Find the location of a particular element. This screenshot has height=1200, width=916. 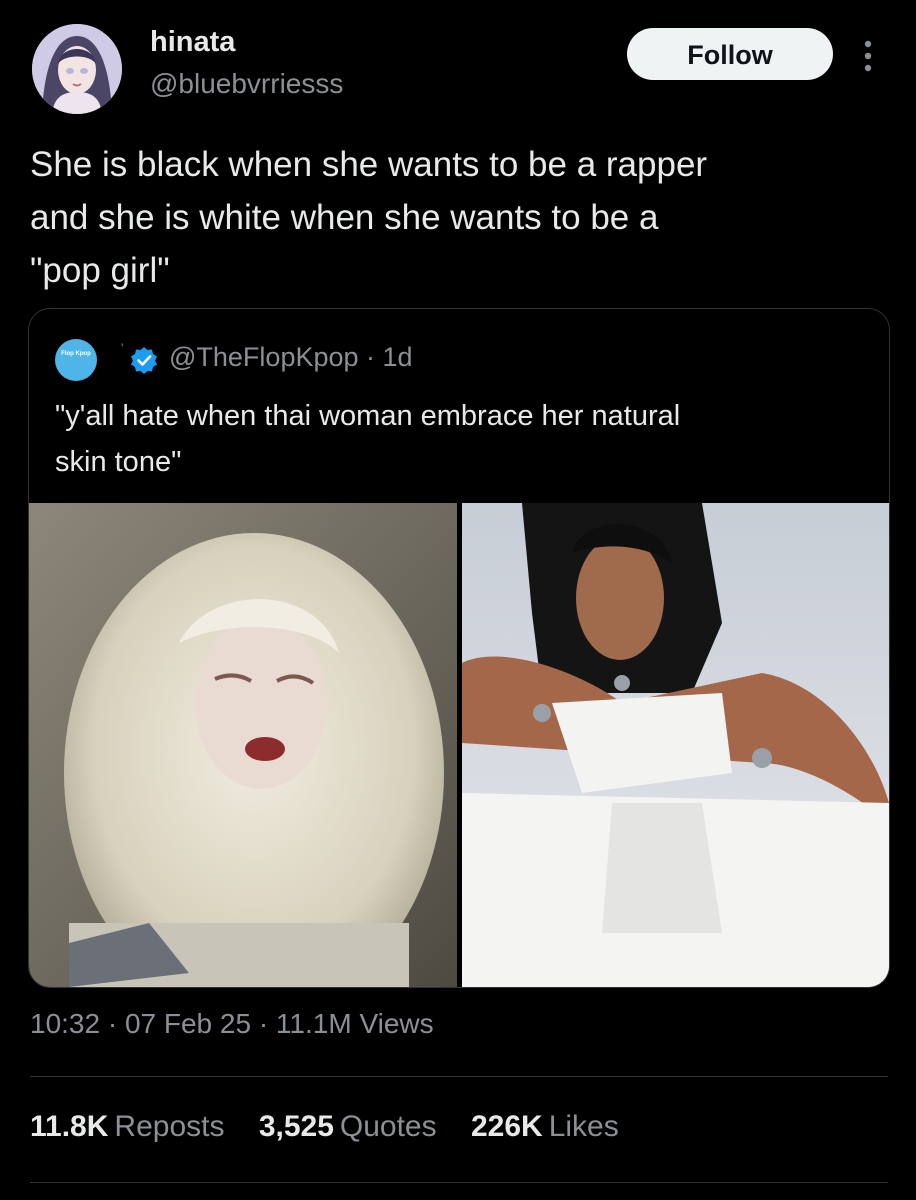

author-avatar is located at coordinates (77, 69).